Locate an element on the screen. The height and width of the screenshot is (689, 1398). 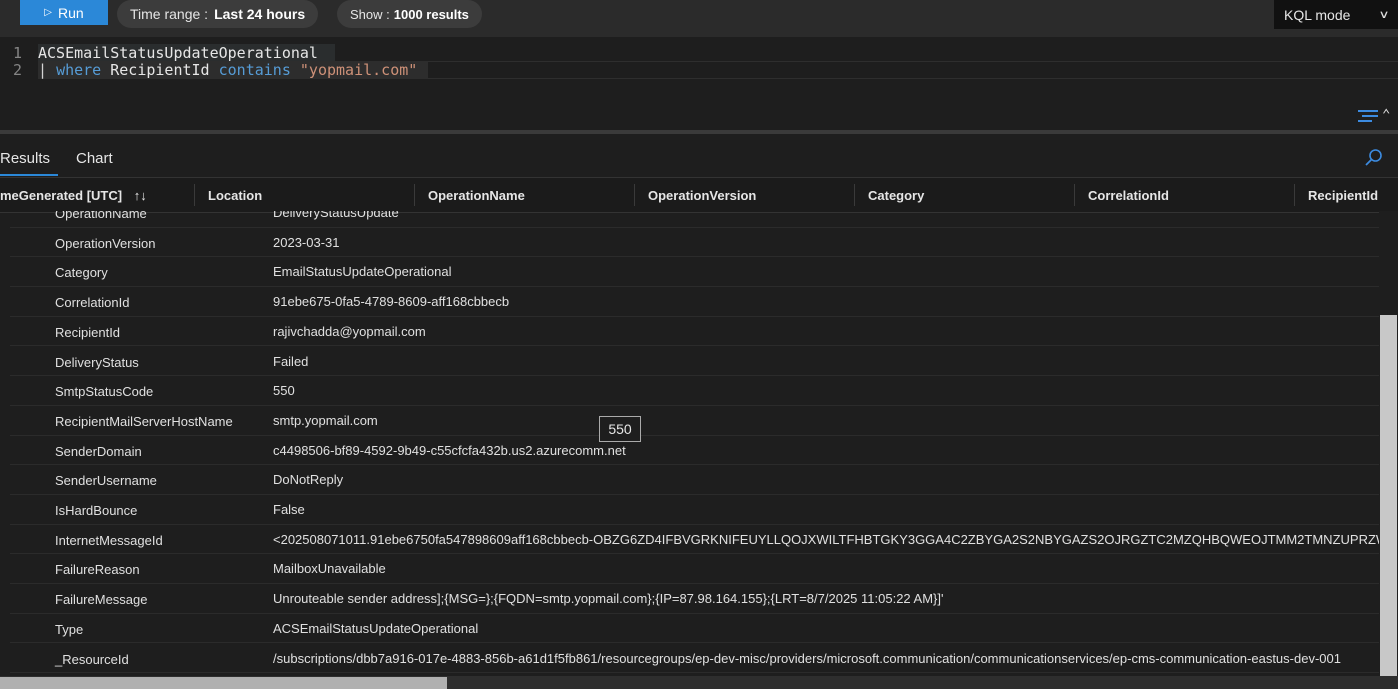
detail-row: Category EmailStatusUpdateOperational is located at coordinates (694, 272).